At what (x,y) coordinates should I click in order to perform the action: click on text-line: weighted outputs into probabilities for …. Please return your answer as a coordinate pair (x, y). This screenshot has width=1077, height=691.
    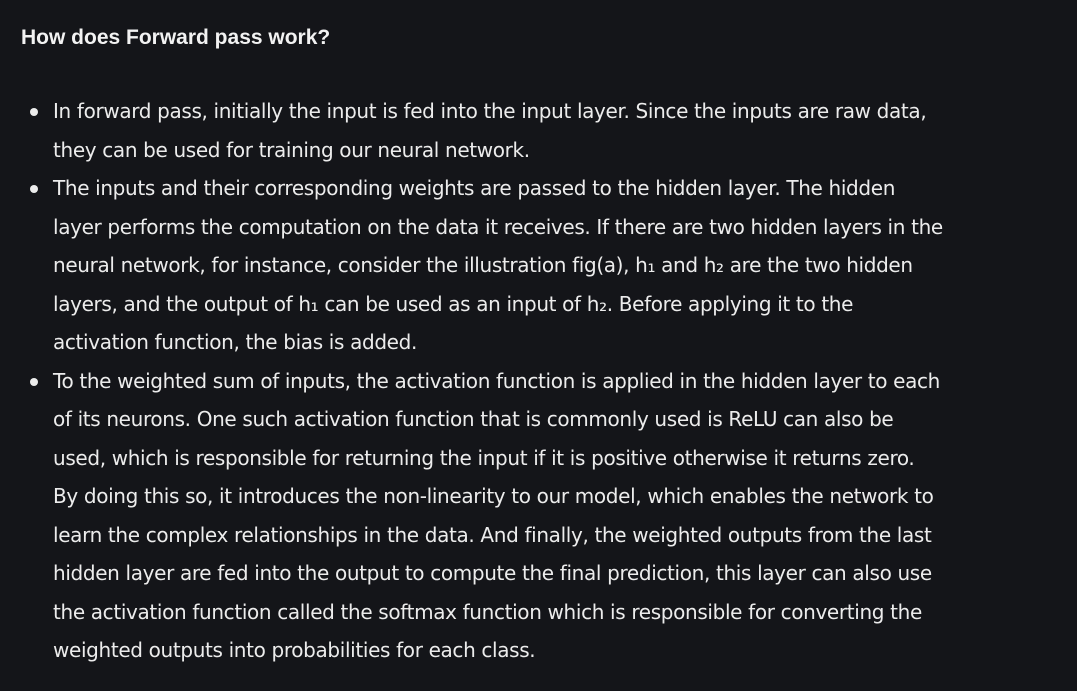
    Looking at the image, I should click on (294, 650).